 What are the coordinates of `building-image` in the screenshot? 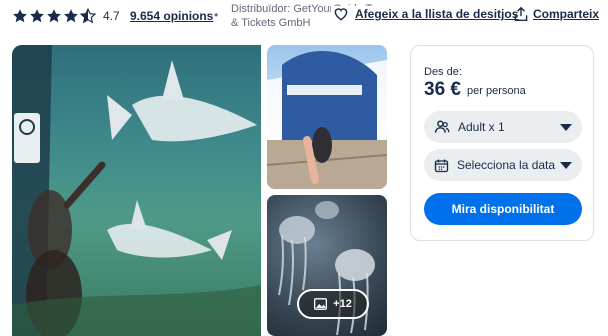 It's located at (327, 120).